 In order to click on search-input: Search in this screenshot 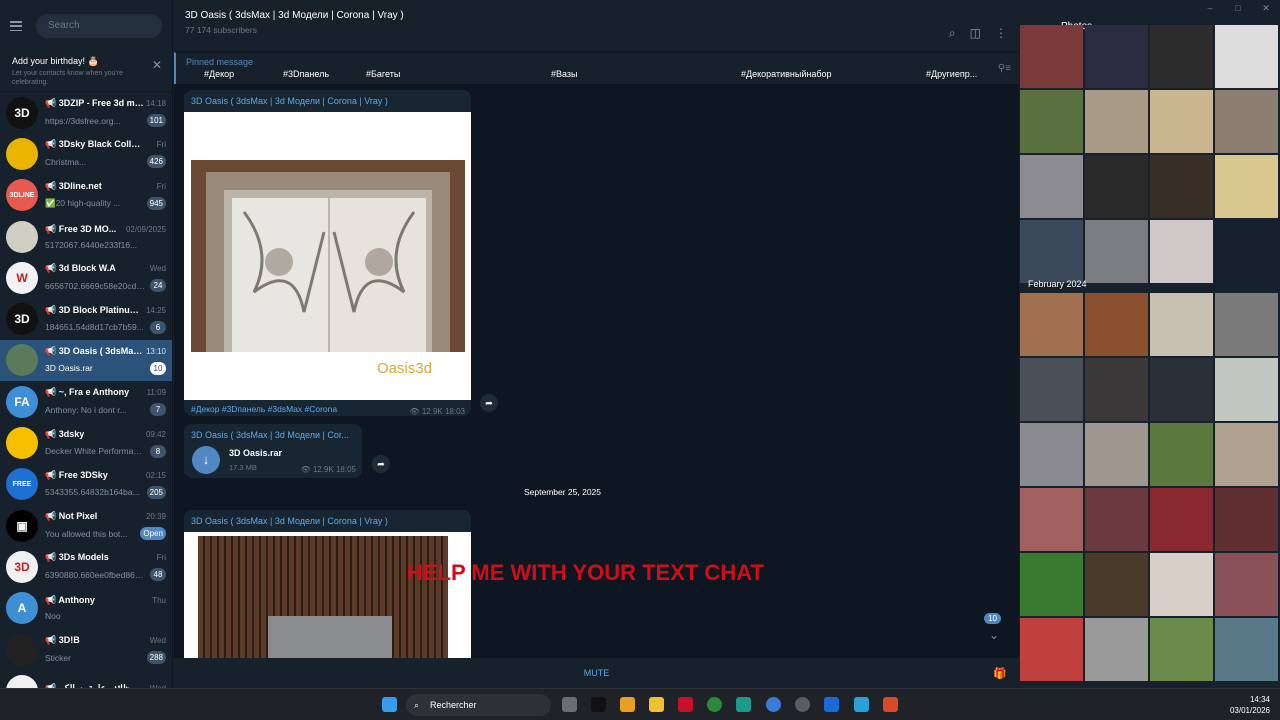, I will do `click(99, 26)`.